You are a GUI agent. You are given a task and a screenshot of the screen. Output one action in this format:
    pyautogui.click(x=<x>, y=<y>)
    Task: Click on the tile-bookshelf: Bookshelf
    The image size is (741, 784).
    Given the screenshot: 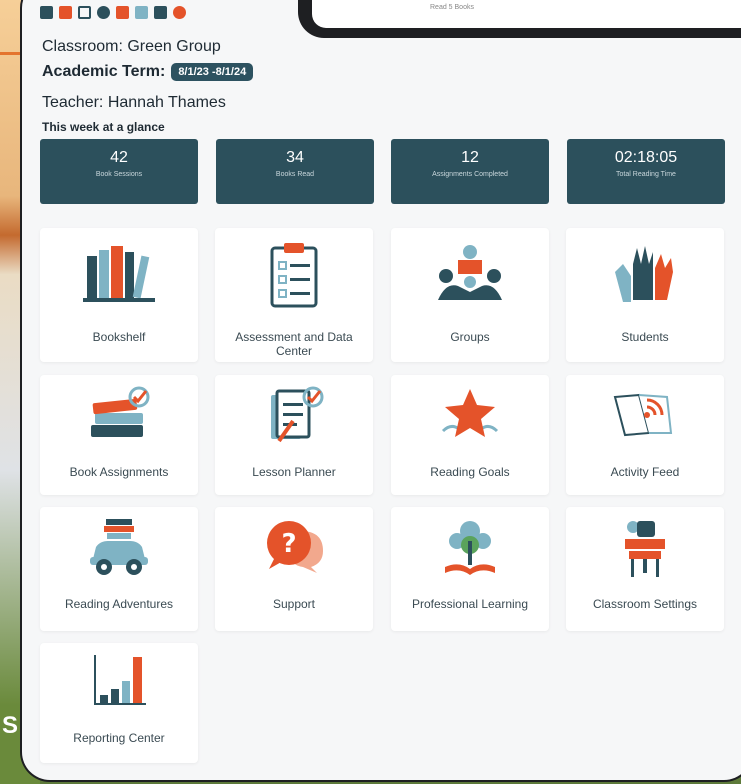 What is the action you would take?
    pyautogui.click(x=119, y=295)
    